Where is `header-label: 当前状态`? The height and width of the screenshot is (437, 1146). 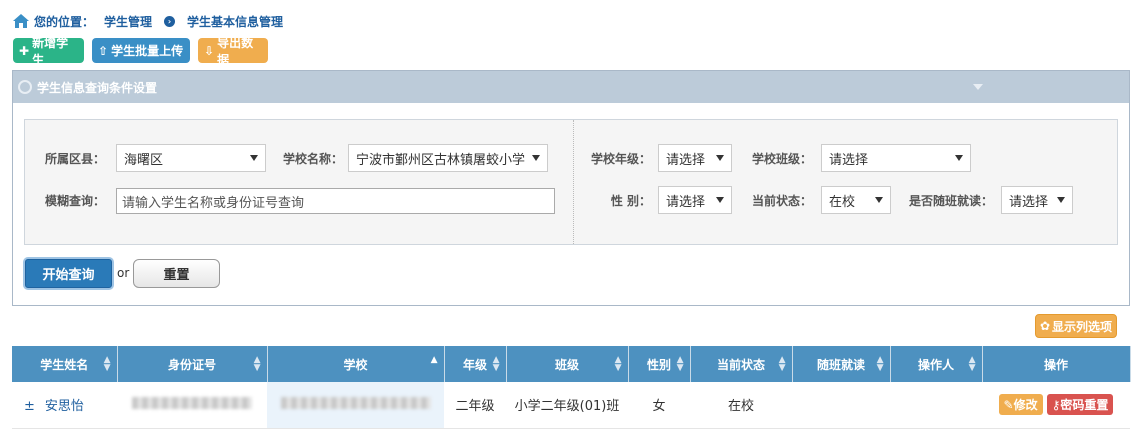
header-label: 当前状态 is located at coordinates (740, 364).